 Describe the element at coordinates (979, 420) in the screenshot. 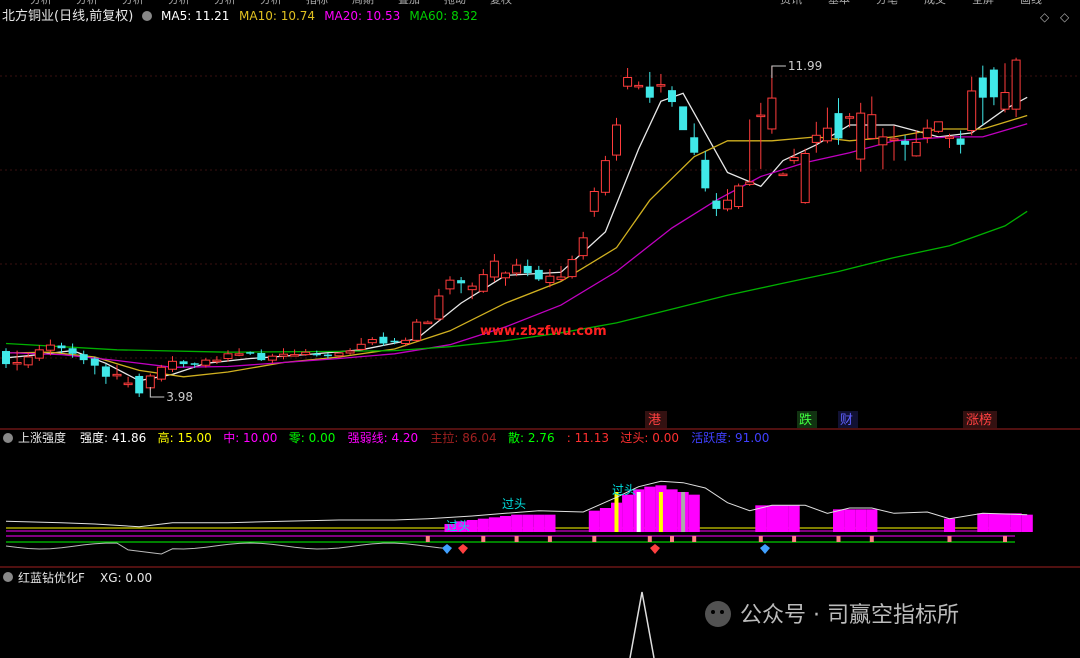

I see `event-tag-zhangbang: 涨榜` at that location.